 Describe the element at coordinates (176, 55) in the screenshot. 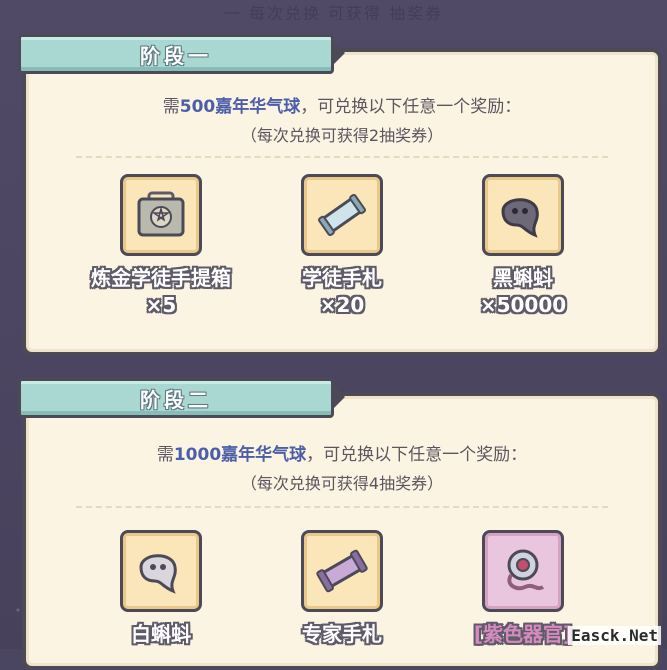

I see `stage-one-title: 阶段一` at that location.